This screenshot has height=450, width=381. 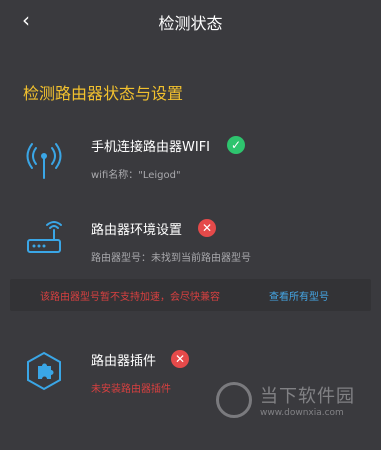 I want to click on unsupported-warning-bar: 该路由器型号暂不支持加速，会尽快兼容 查看所有型号, so click(x=190, y=295).